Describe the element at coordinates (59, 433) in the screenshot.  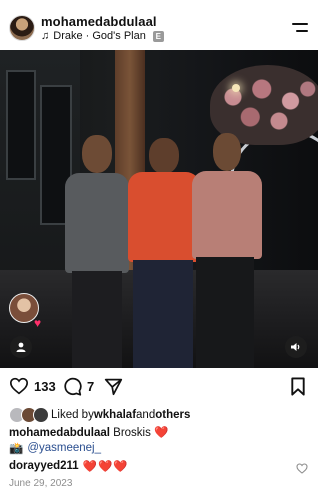
I see `caption-username: mohamedabdulaal` at that location.